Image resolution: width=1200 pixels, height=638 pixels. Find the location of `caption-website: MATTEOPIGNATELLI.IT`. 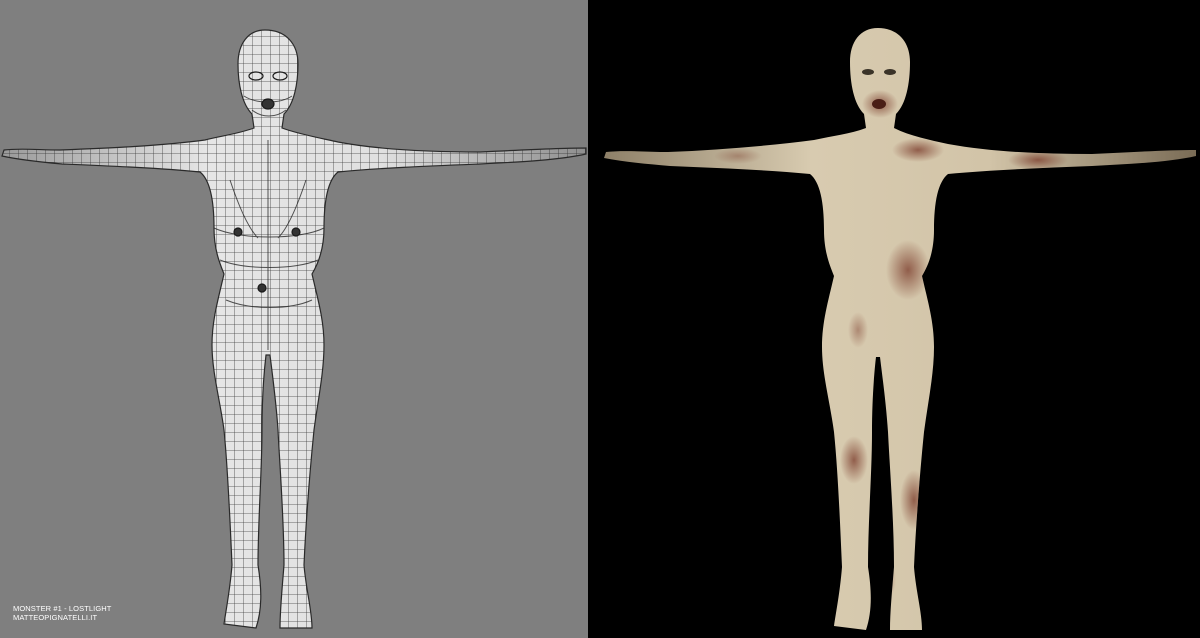

caption-website: MATTEOPIGNATELLI.IT is located at coordinates (55, 617).